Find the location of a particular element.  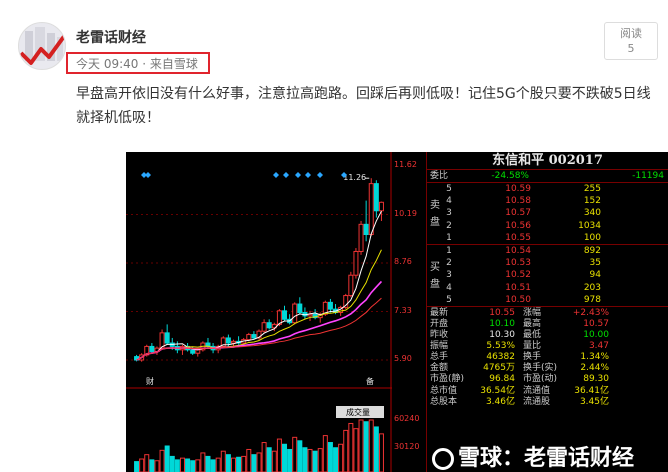

order-ratio-row: 委比 -24.58% -11194 is located at coordinates (547, 176).